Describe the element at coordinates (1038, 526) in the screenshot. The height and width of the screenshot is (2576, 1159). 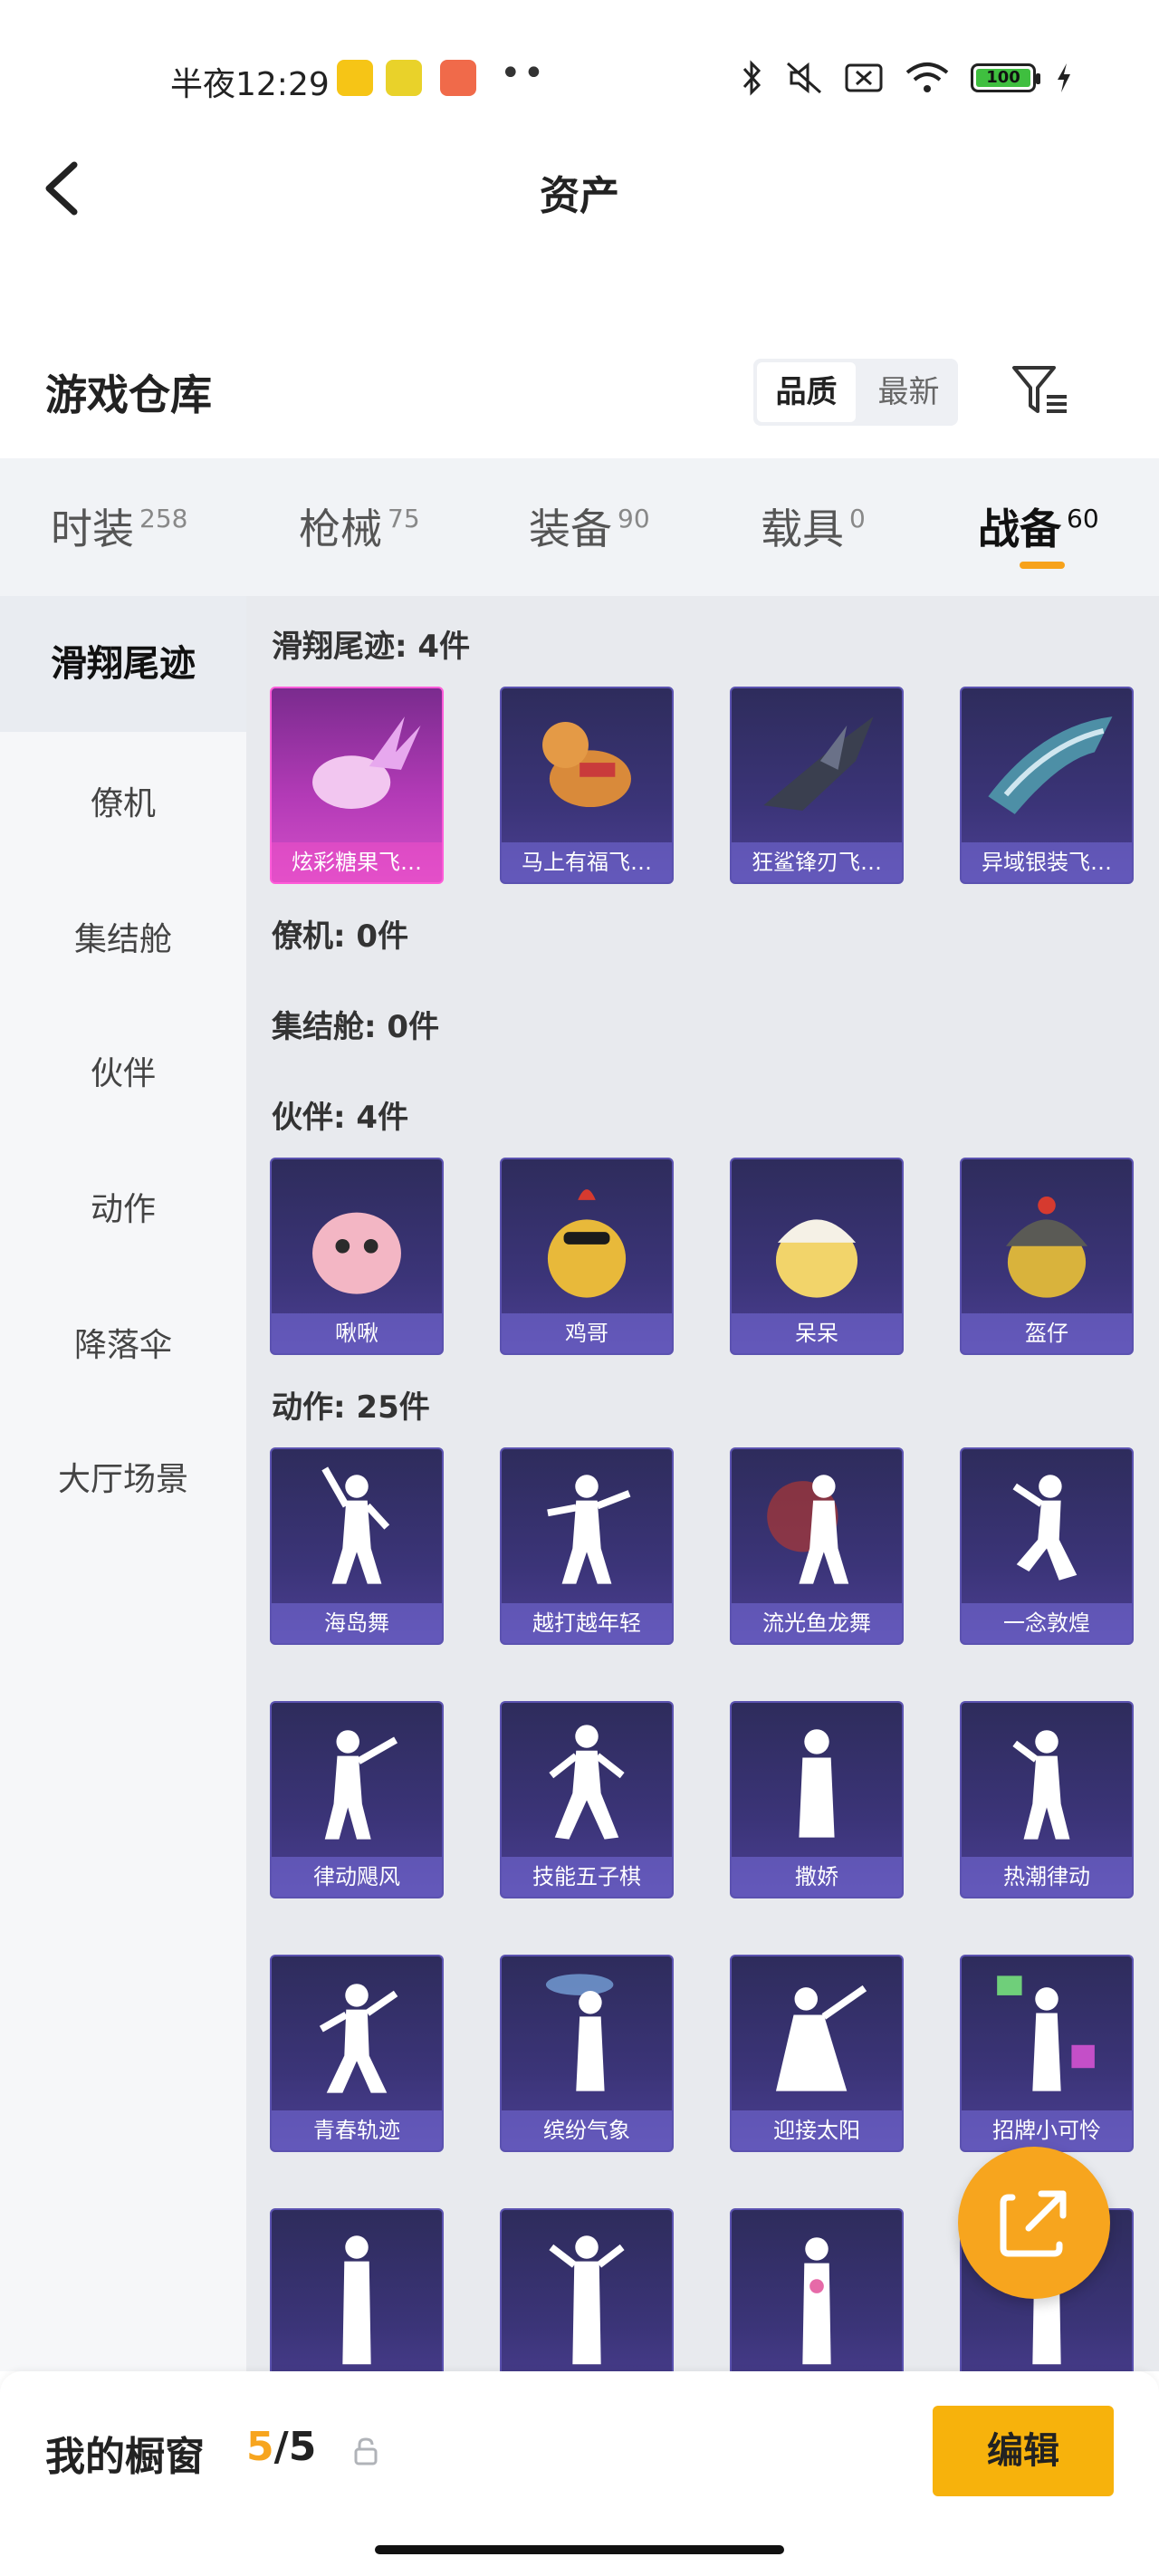
I see `tab-combat-prep: 战备 60` at that location.